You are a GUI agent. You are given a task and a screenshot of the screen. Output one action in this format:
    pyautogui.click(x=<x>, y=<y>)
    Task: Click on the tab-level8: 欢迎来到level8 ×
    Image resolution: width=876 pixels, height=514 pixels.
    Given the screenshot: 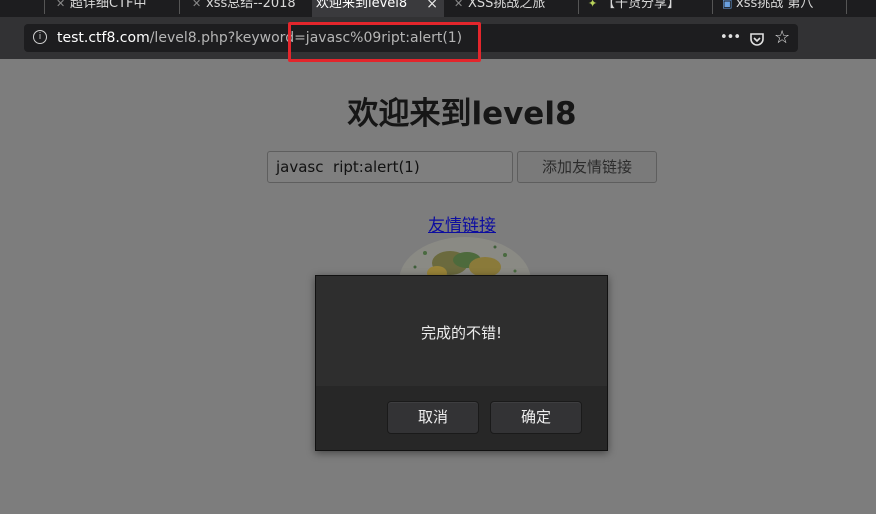 What is the action you would take?
    pyautogui.click(x=378, y=8)
    